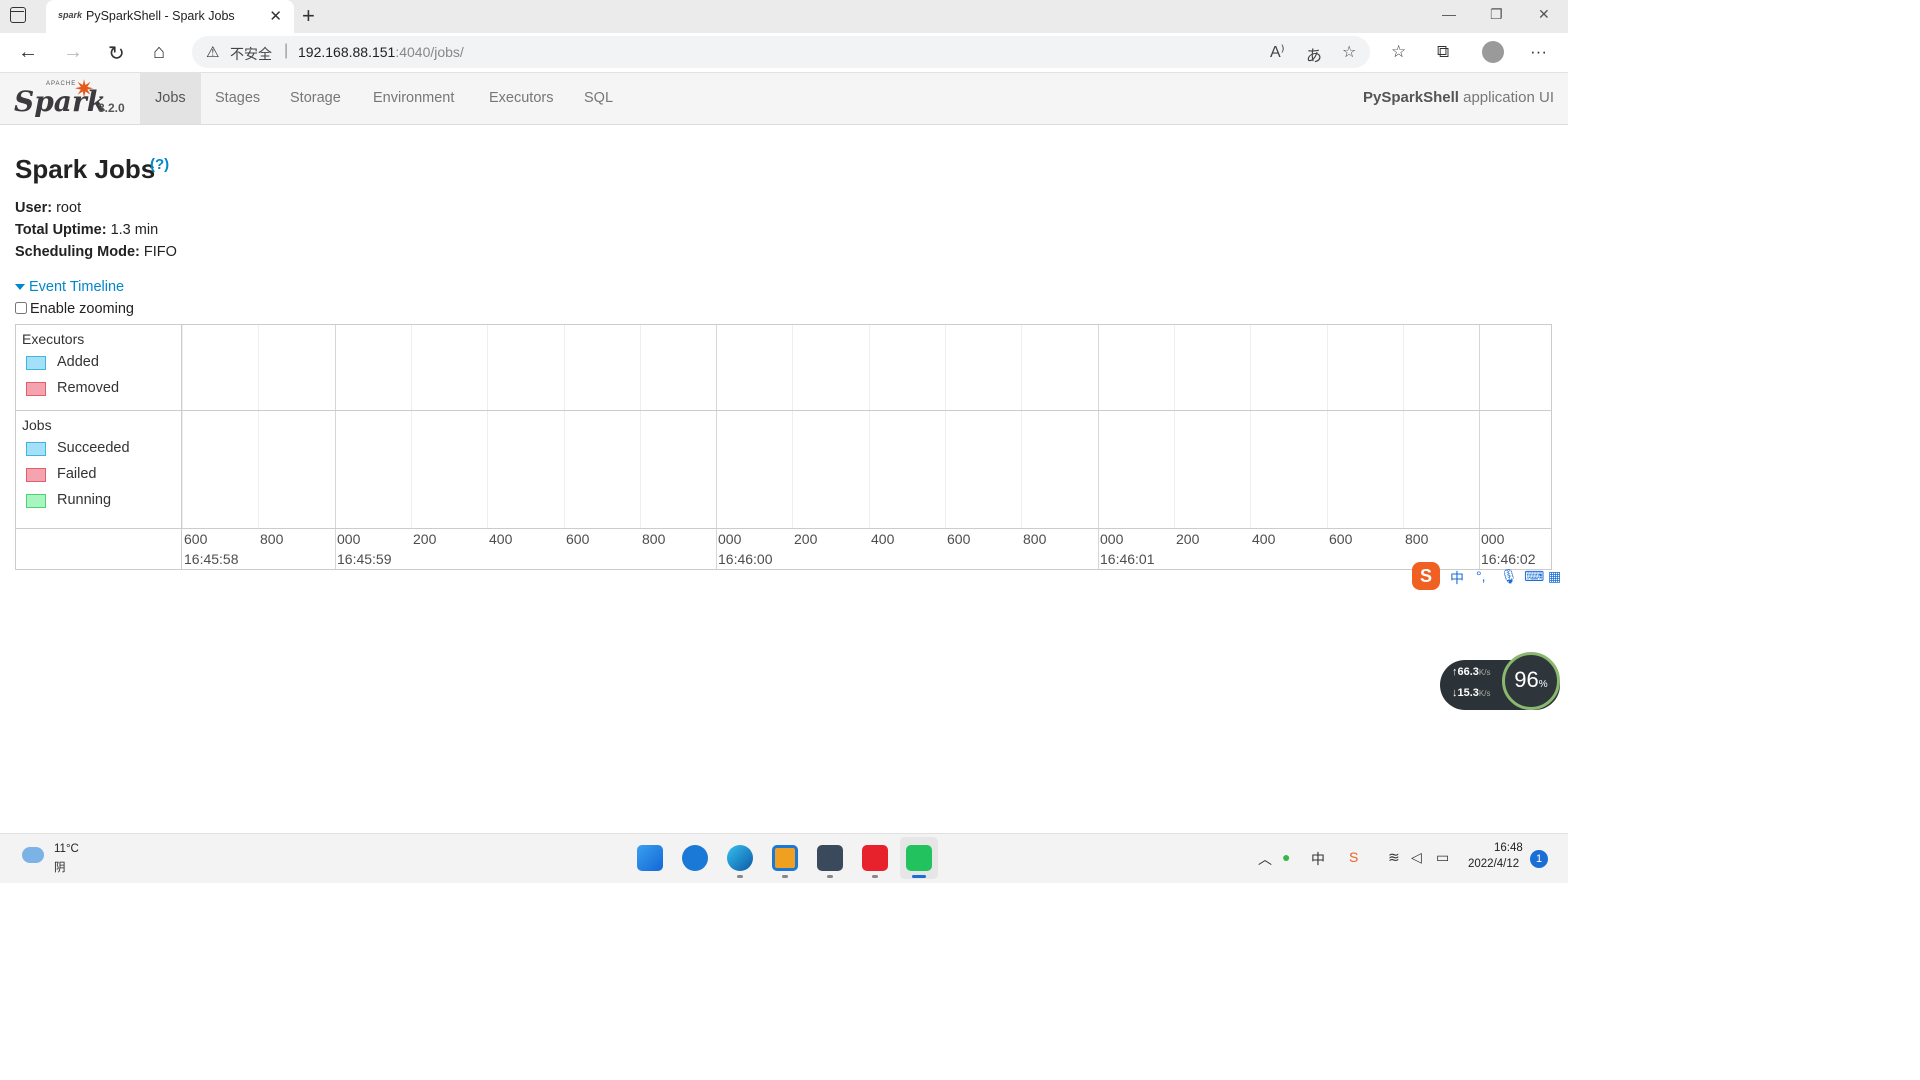 This screenshot has height=1080, width=1920. Describe the element at coordinates (1508, 848) in the screenshot. I see `clock-time: 16:48` at that location.